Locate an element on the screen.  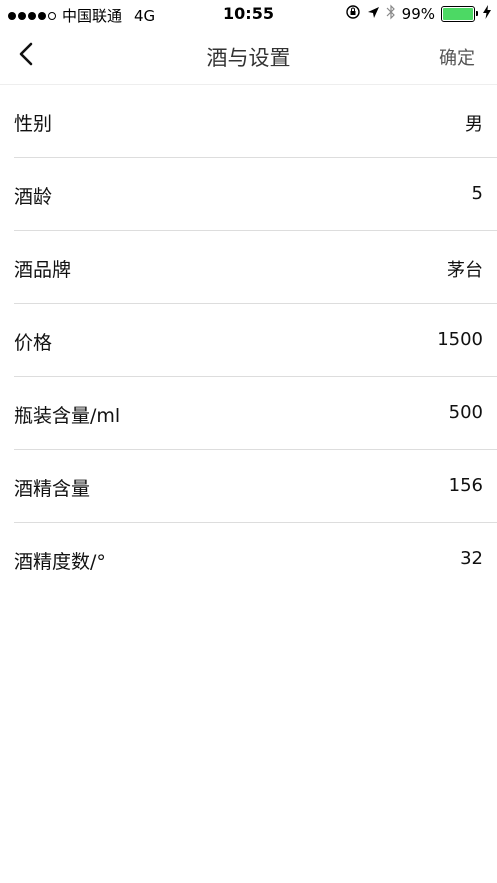
page-title: 酒与设置 is located at coordinates (248, 58).